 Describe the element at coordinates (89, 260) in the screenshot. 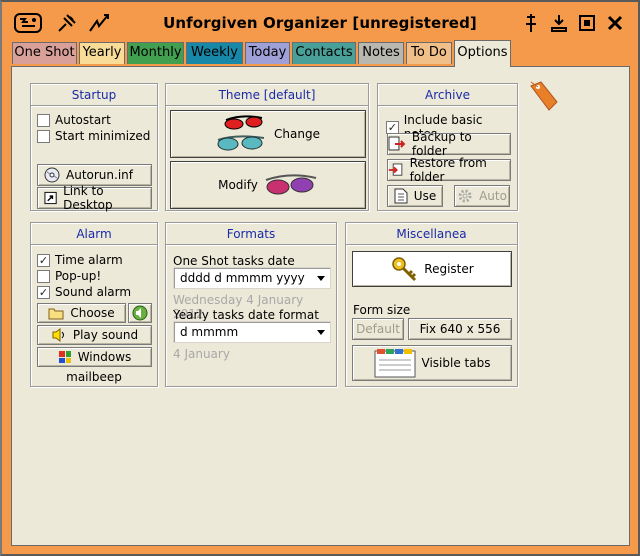

I see `time-alarm-label: Time alarm` at that location.